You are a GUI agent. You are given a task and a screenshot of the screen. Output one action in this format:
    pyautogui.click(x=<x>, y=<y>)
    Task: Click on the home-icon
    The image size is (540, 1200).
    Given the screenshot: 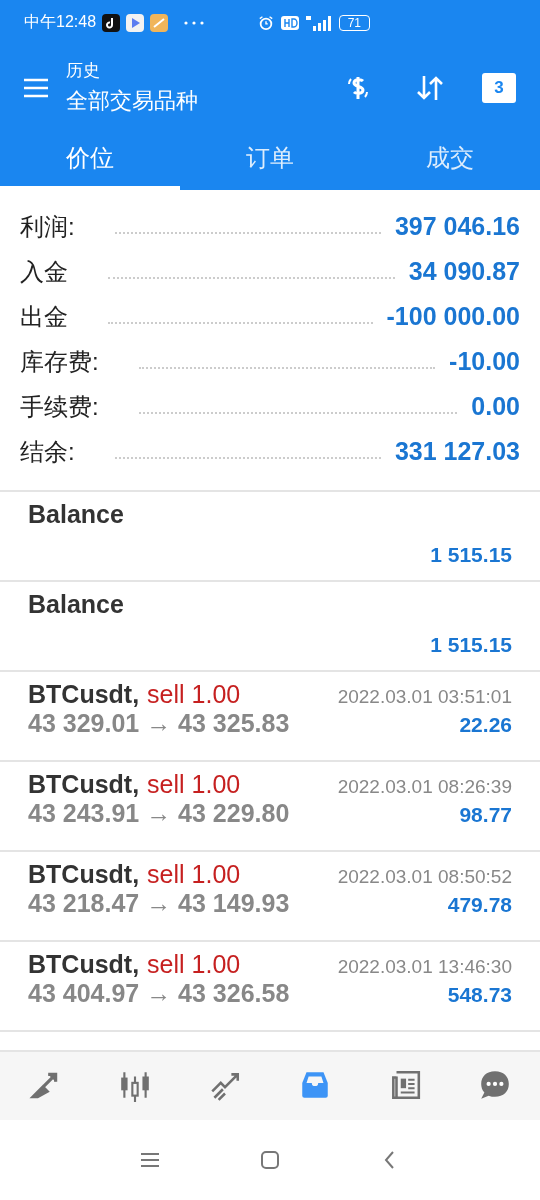 What is the action you would take?
    pyautogui.click(x=270, y=1160)
    